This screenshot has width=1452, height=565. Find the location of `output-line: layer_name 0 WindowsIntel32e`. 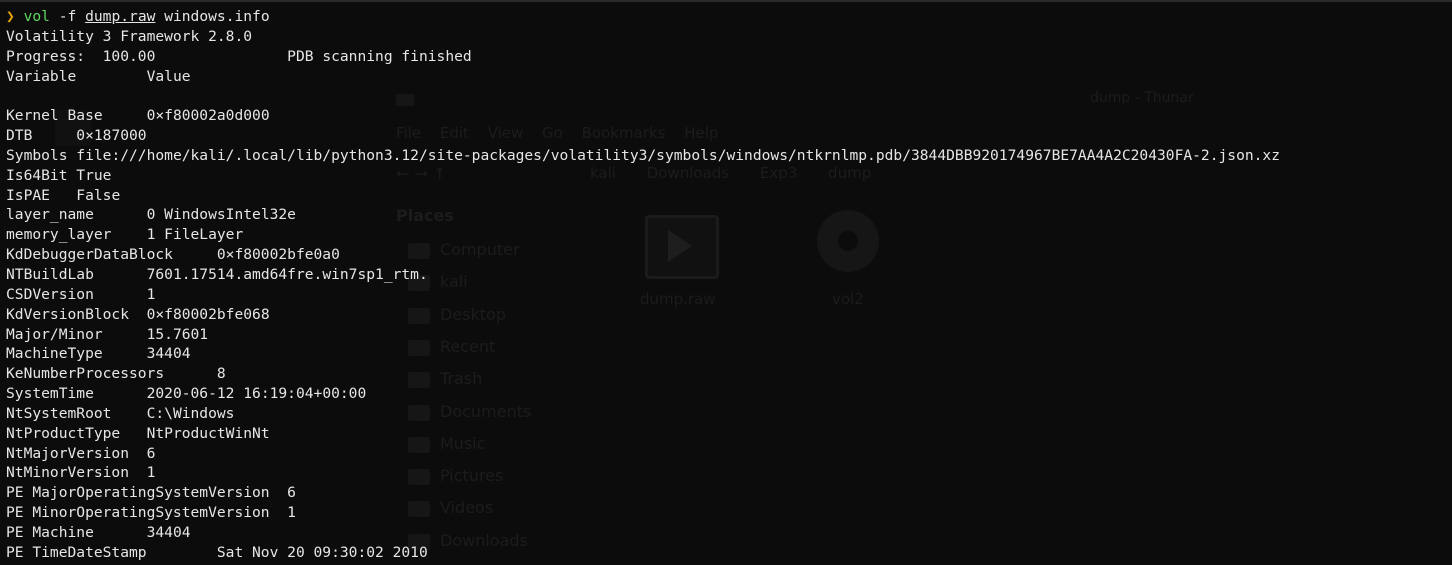

output-line: layer_name 0 WindowsIntel32e is located at coordinates (151, 215).